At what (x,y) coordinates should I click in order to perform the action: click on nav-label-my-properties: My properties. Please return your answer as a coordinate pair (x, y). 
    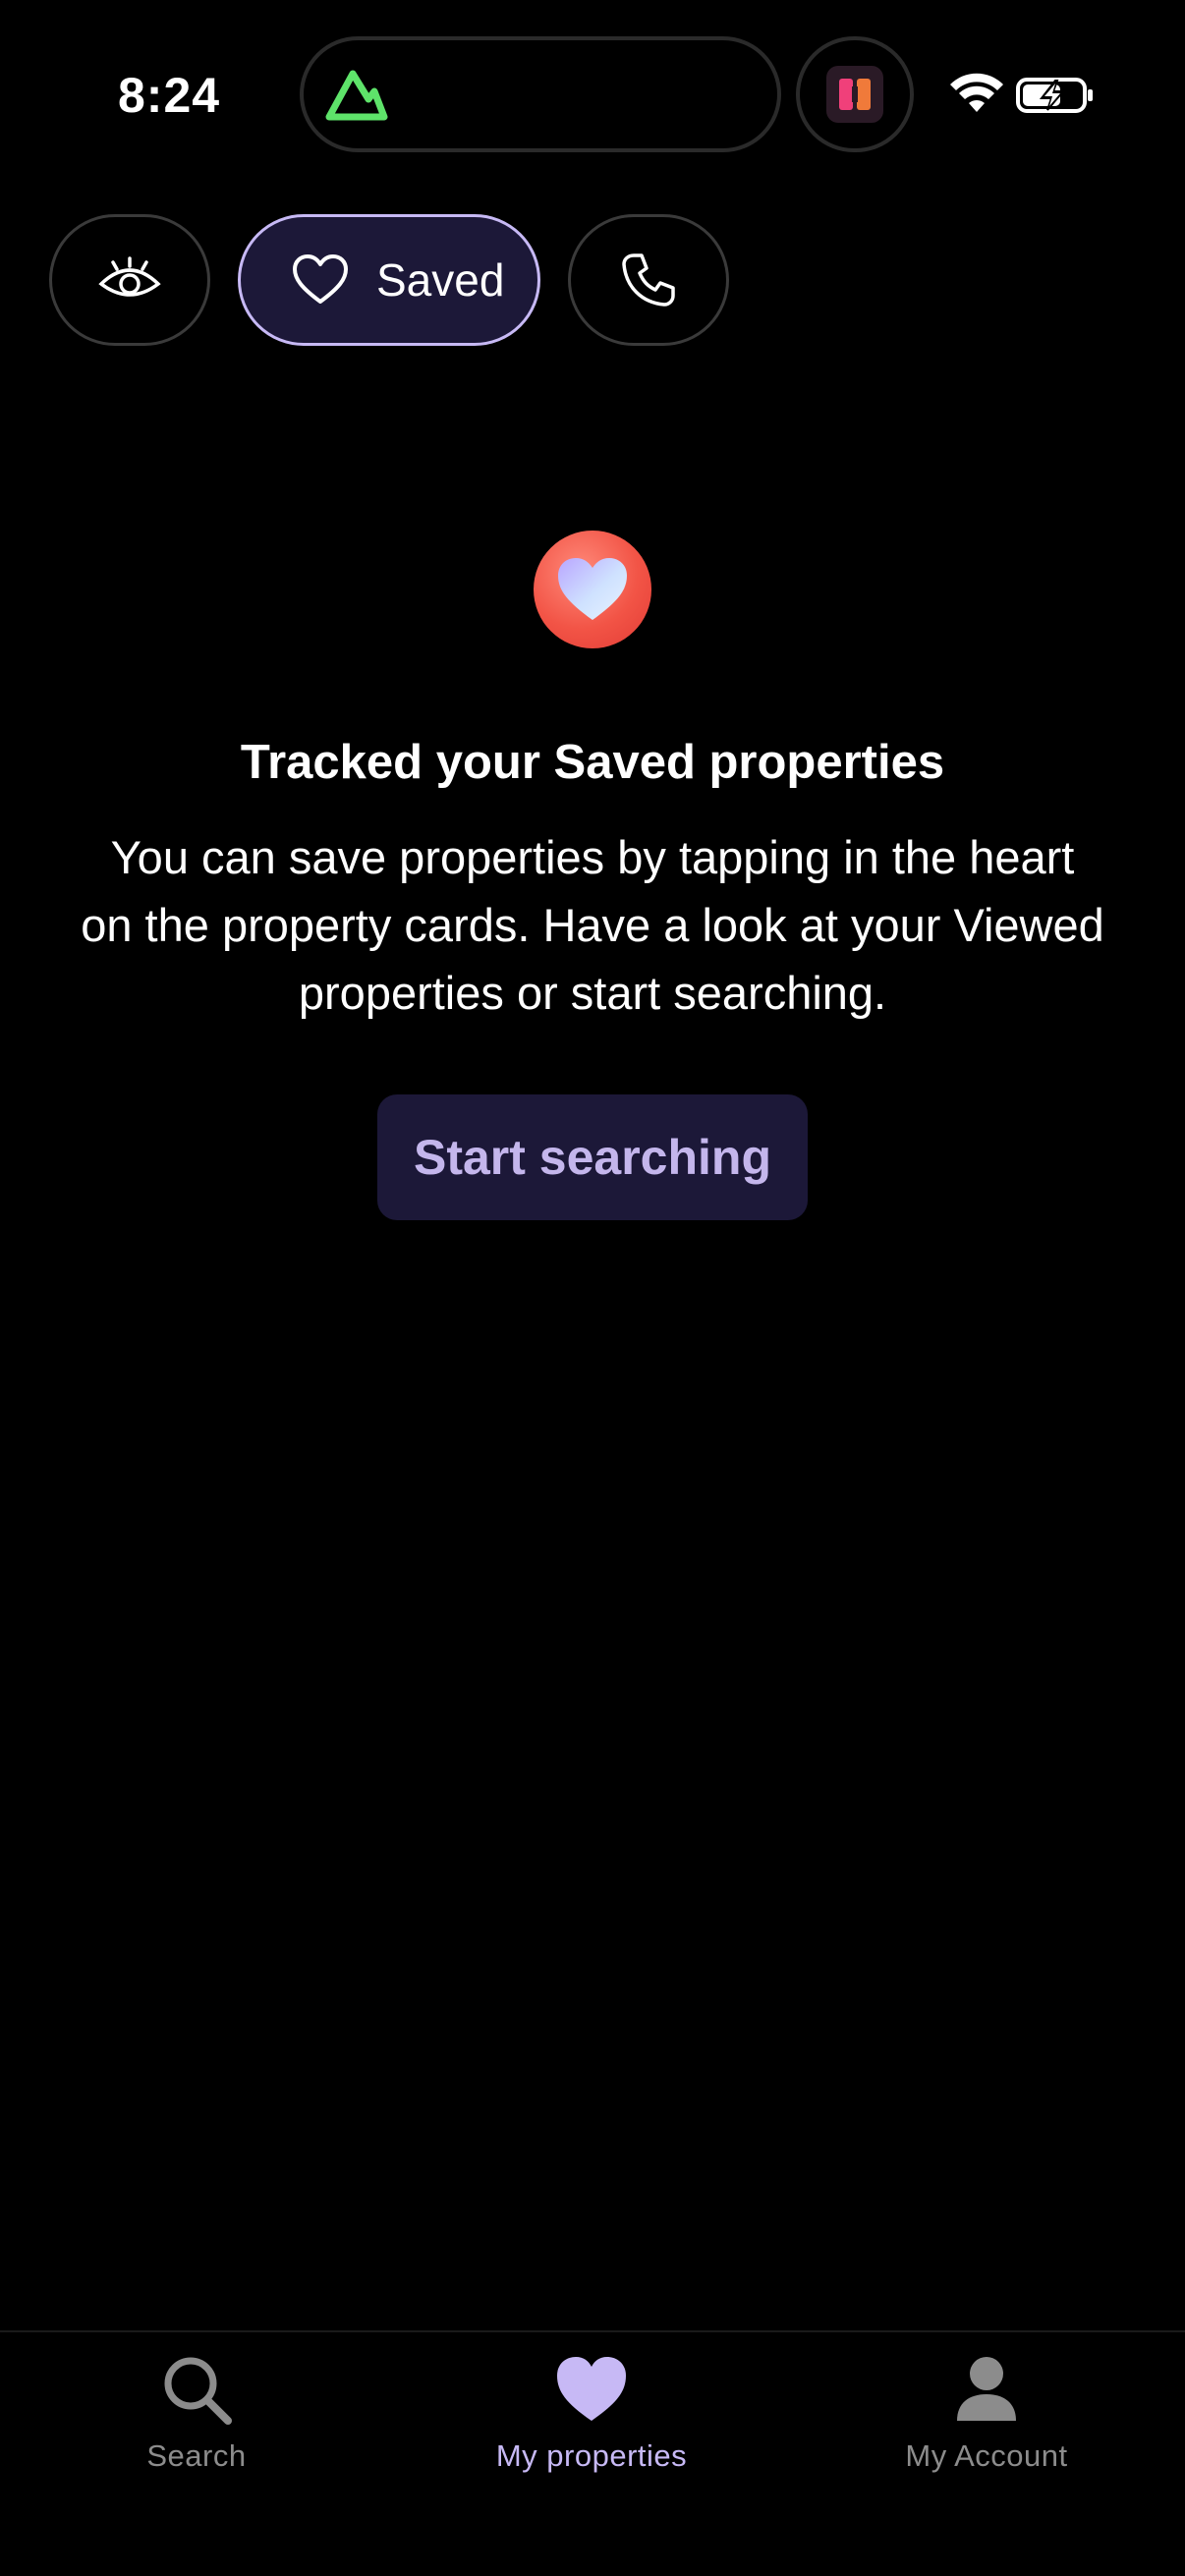
    Looking at the image, I should click on (592, 2455).